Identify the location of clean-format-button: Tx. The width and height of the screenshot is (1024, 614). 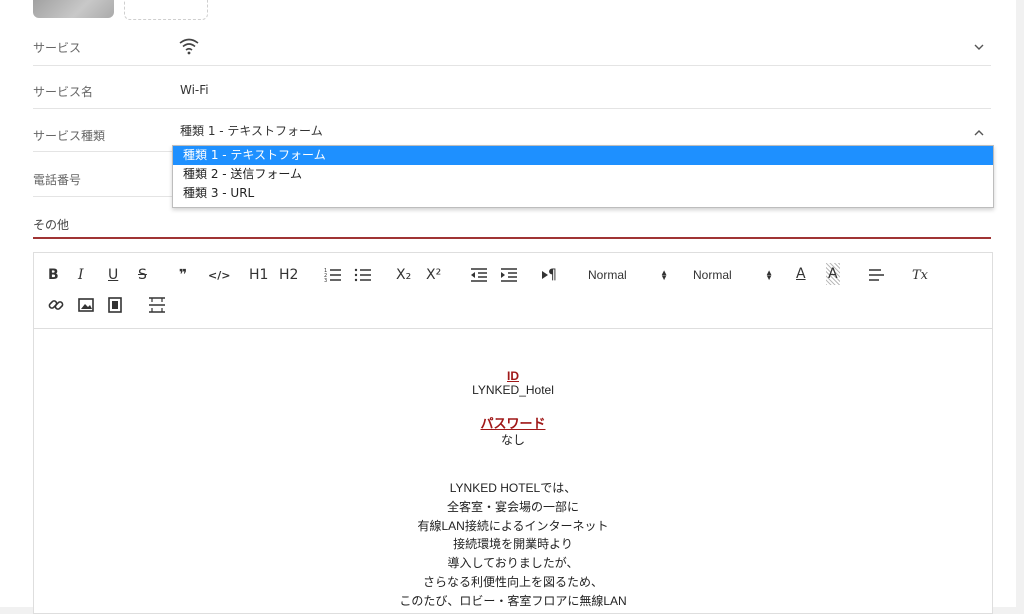
(920, 275).